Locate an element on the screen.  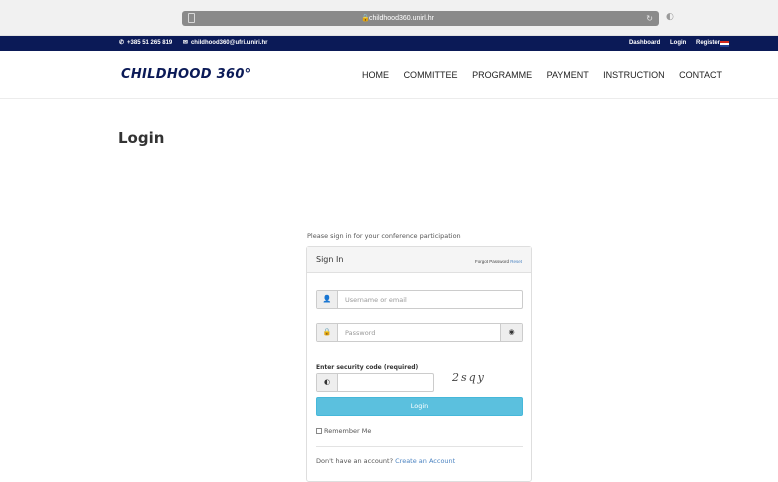
security-code-label: Enter security code (required) is located at coordinates (367, 367).